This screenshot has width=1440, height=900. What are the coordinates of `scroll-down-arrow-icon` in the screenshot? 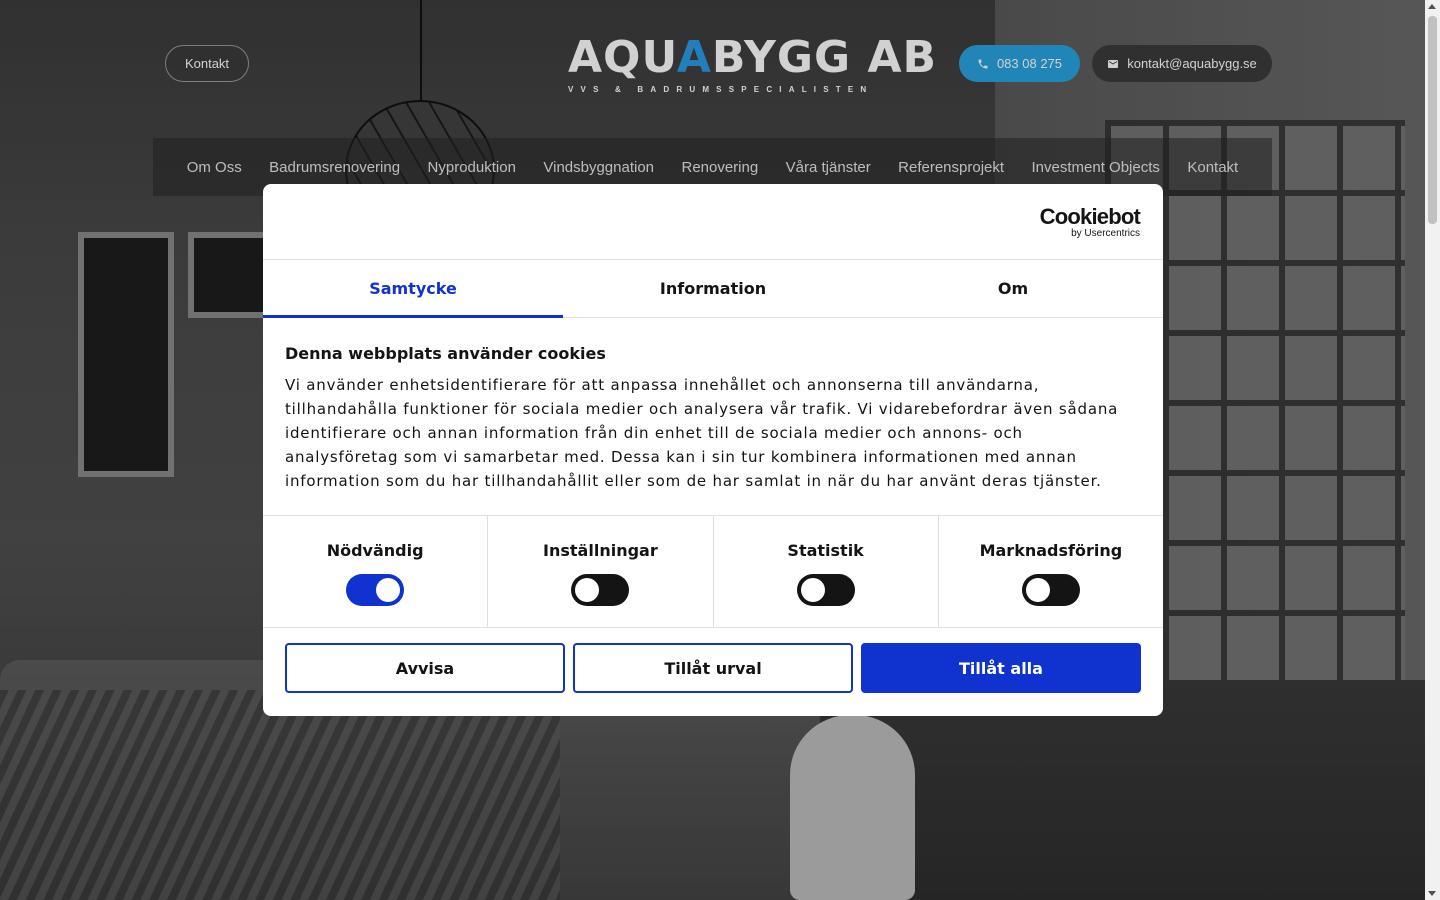 It's located at (1432, 893).